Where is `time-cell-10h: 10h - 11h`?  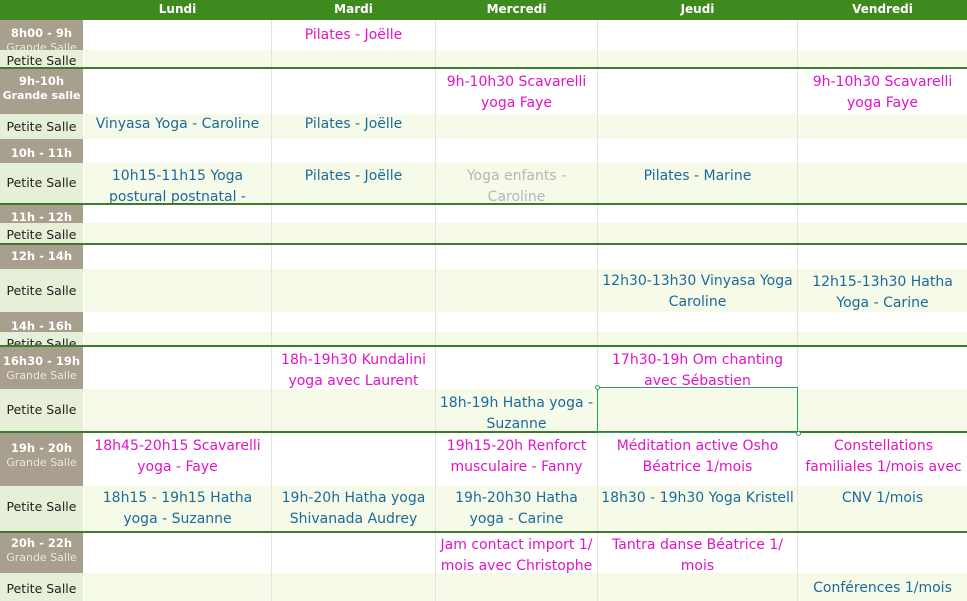
time-cell-10h: 10h - 11h is located at coordinates (41, 151).